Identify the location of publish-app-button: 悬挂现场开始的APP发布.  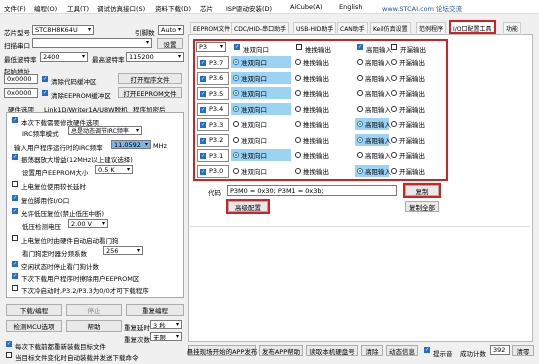
(222, 350).